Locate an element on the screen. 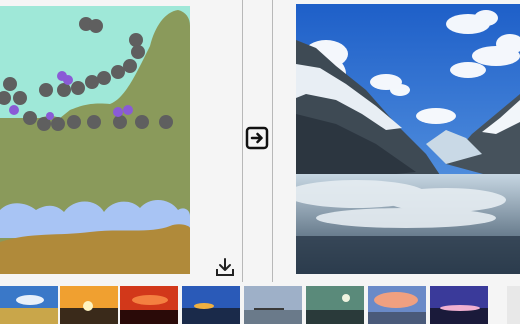 The height and width of the screenshot is (324, 520). thumbnail-gallery is located at coordinates (260, 304).